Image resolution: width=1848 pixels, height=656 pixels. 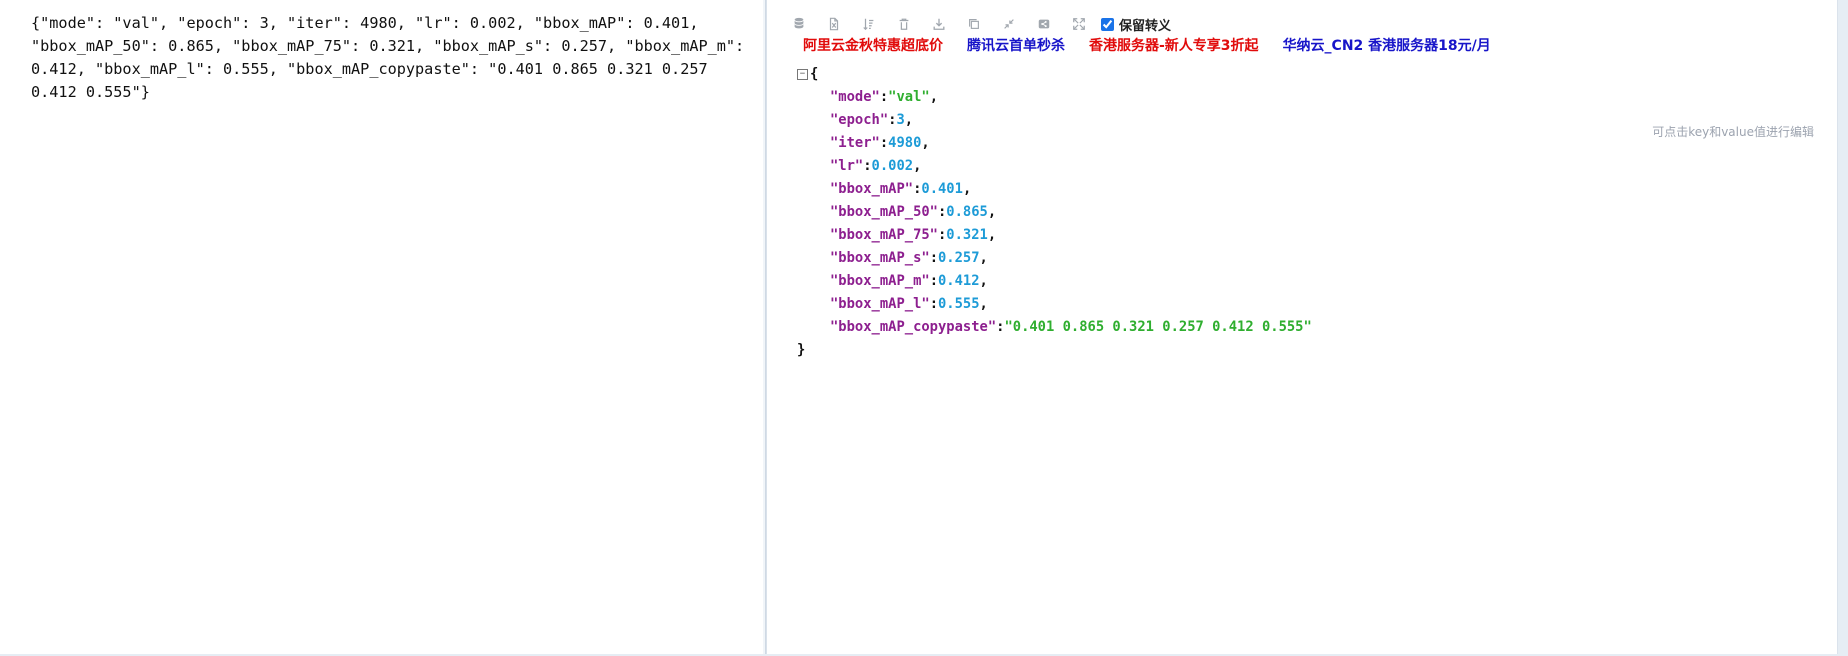 What do you see at coordinates (880, 281) in the screenshot?
I see `json-key: "bbox_mAP_m"` at bounding box center [880, 281].